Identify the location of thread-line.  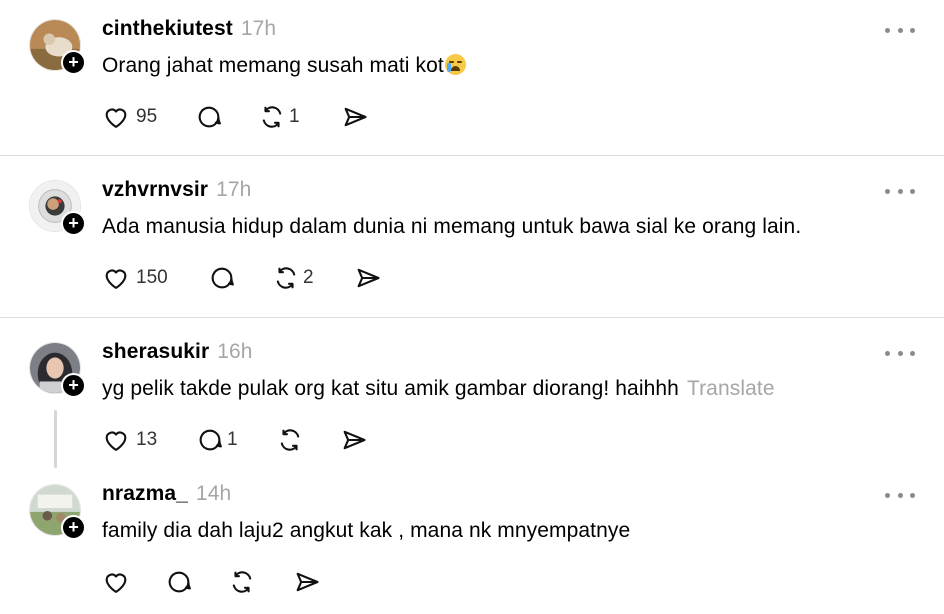
(55, 439).